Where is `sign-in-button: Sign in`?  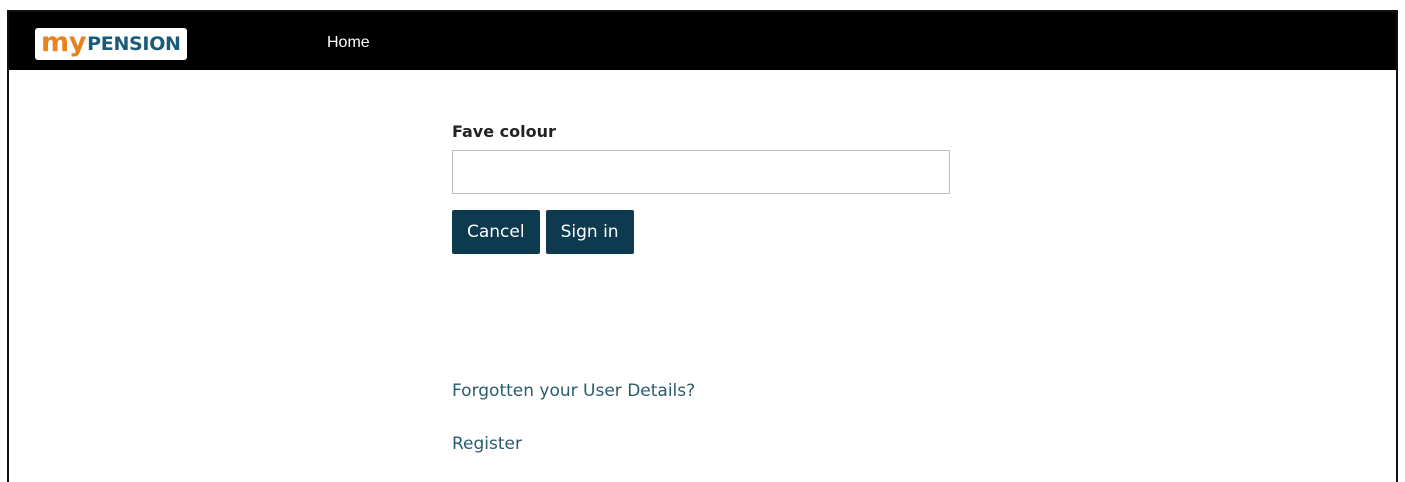 sign-in-button: Sign in is located at coordinates (589, 232).